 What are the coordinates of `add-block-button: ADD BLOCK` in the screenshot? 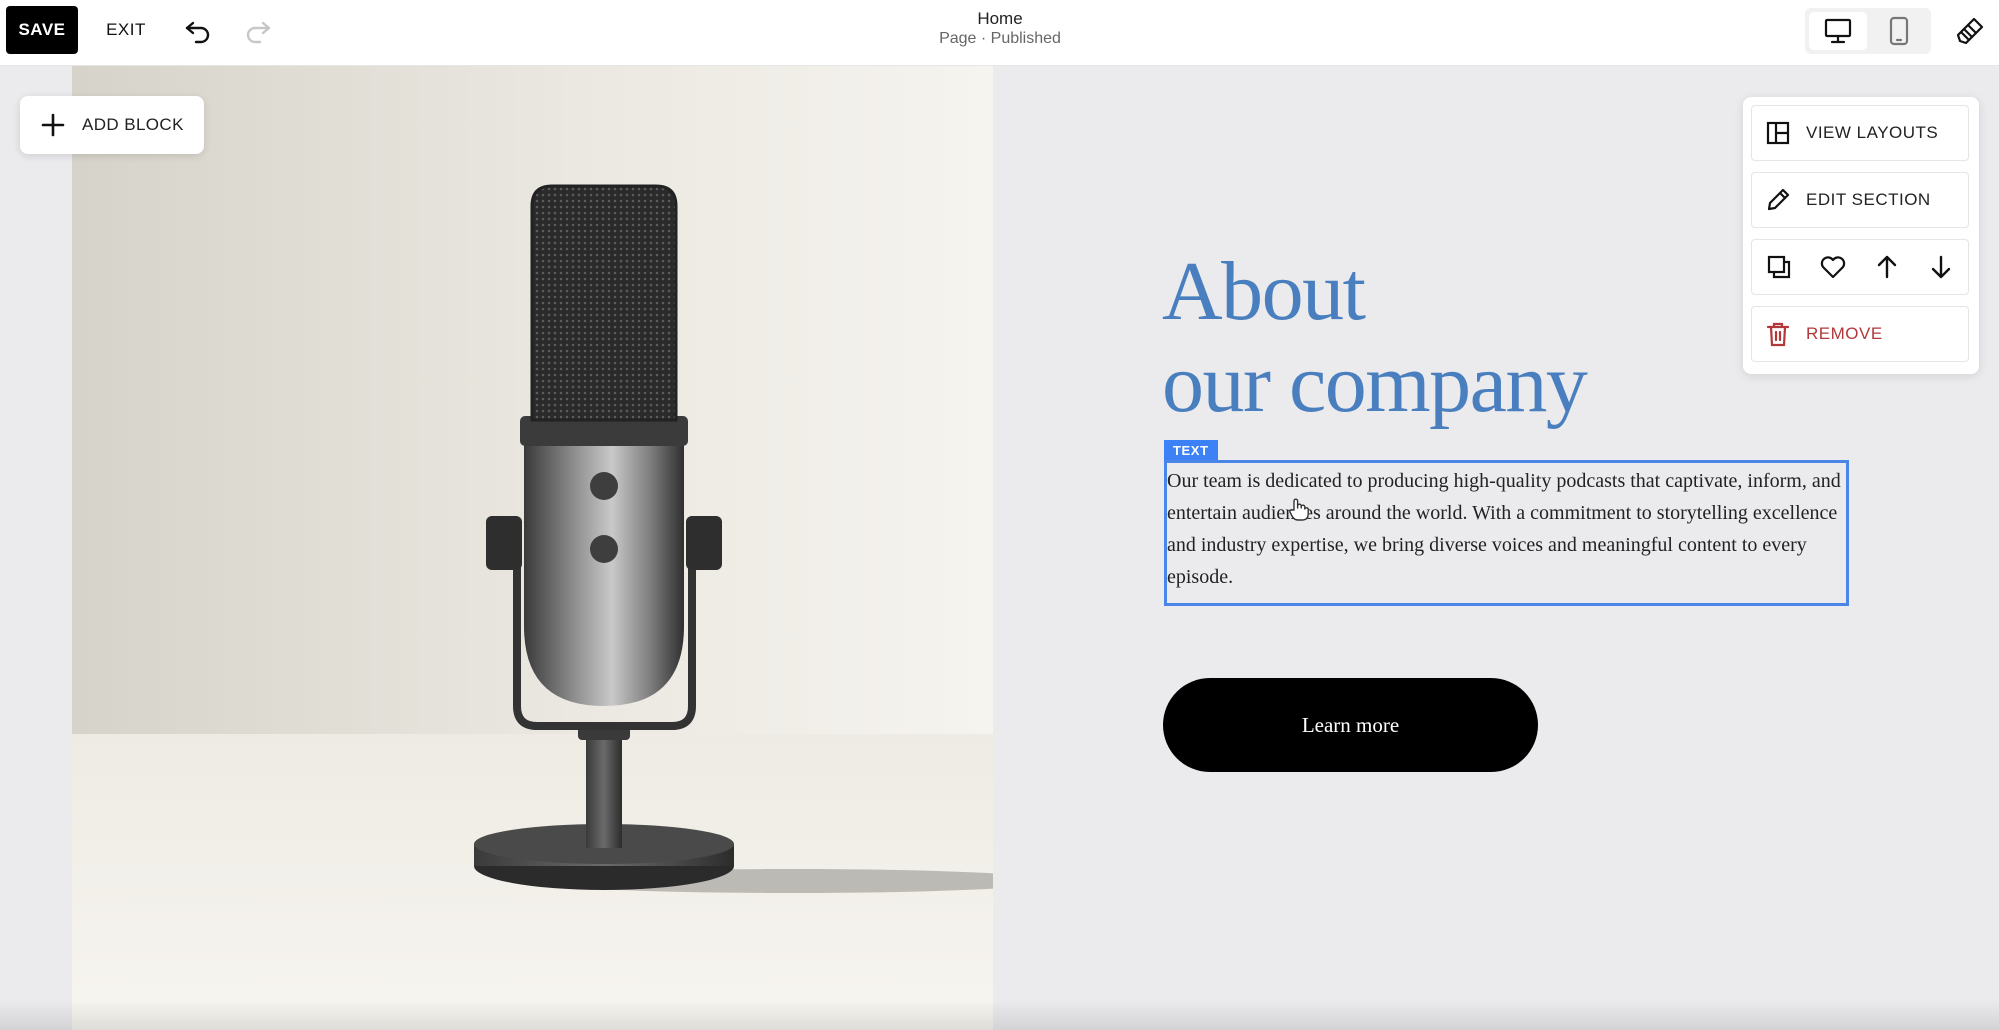 It's located at (112, 125).